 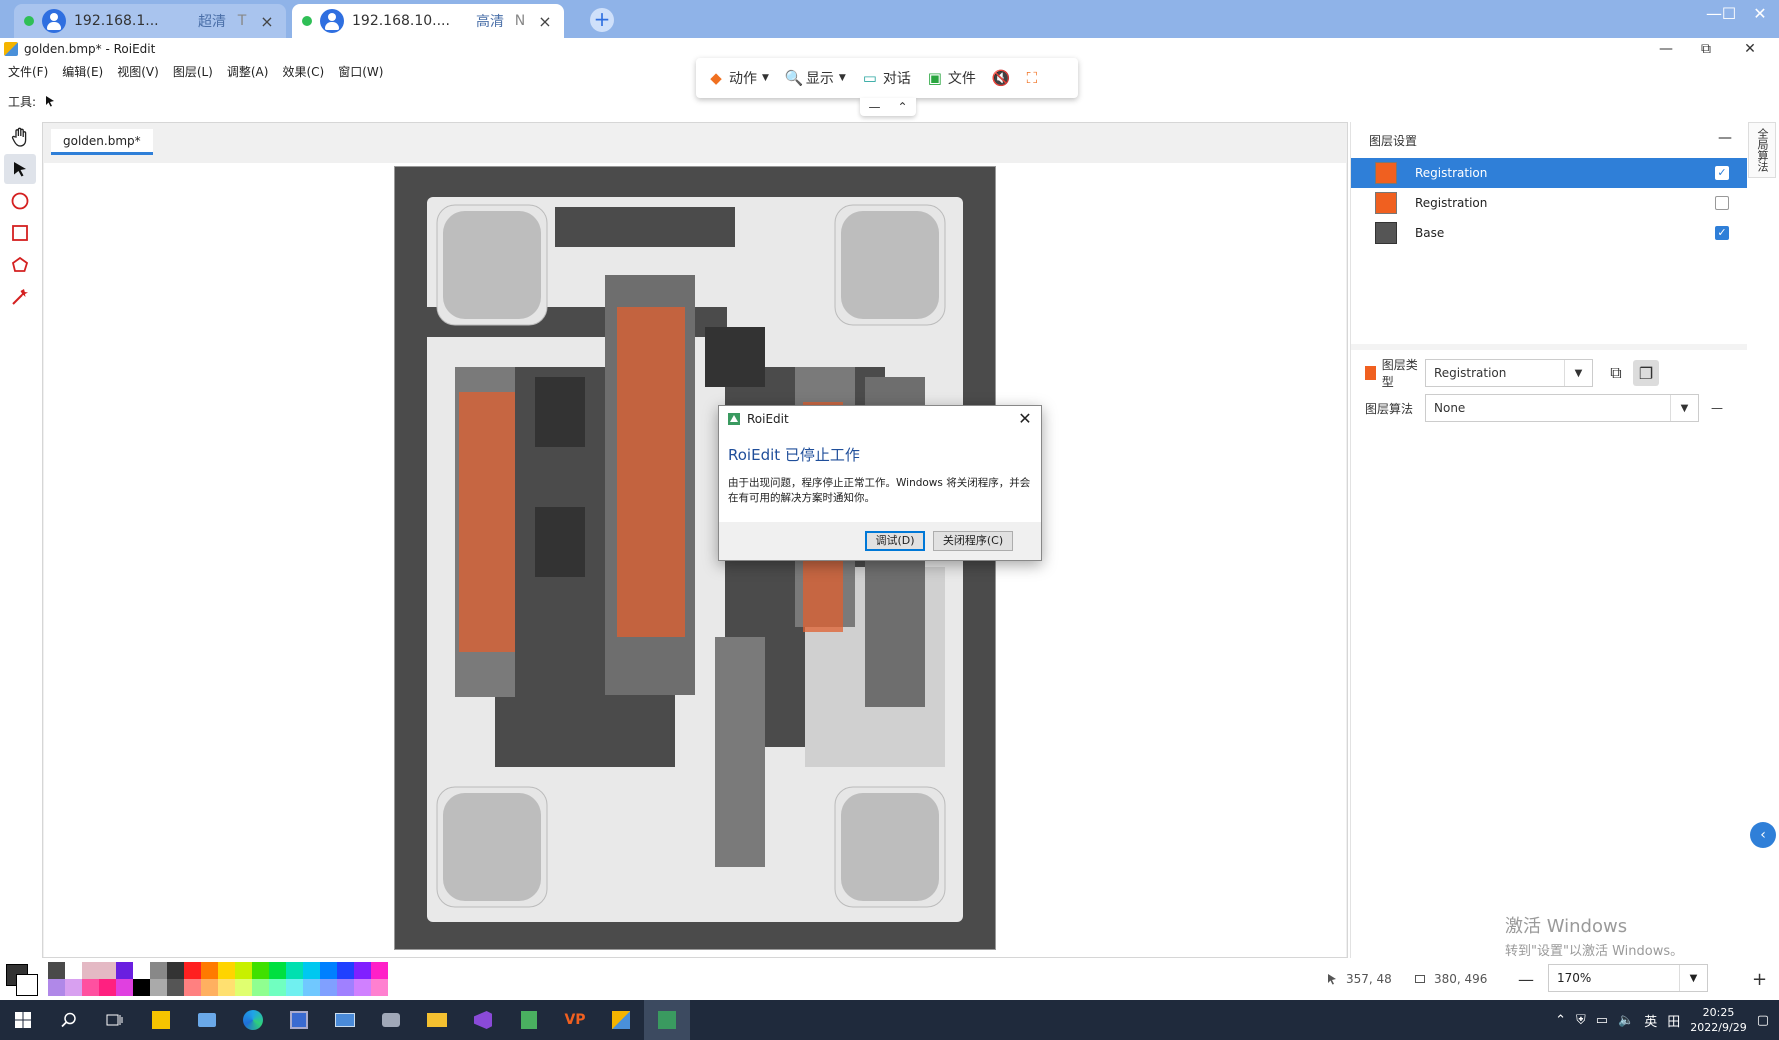 What do you see at coordinates (207, 1020) in the screenshot?
I see `app-icon` at bounding box center [207, 1020].